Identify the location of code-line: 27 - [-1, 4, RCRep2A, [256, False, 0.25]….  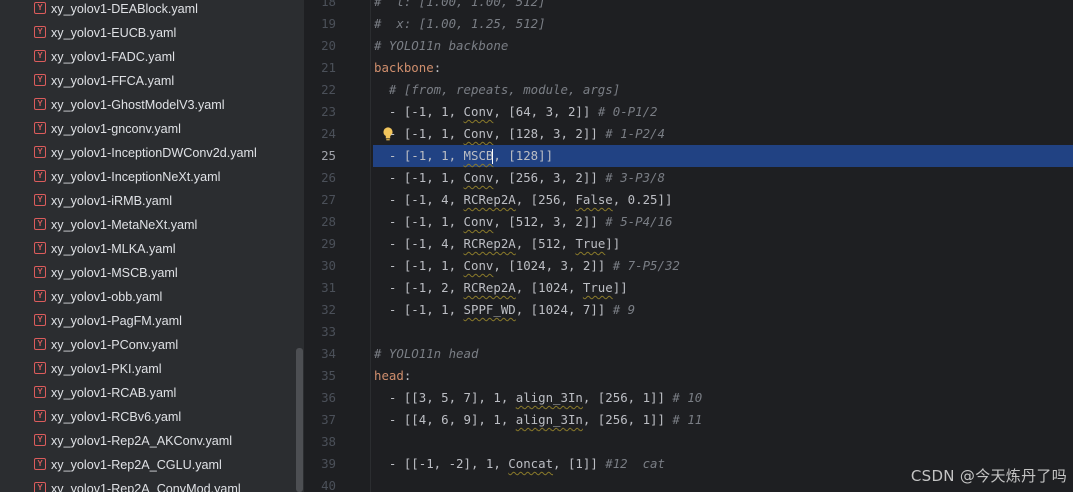
(688, 200).